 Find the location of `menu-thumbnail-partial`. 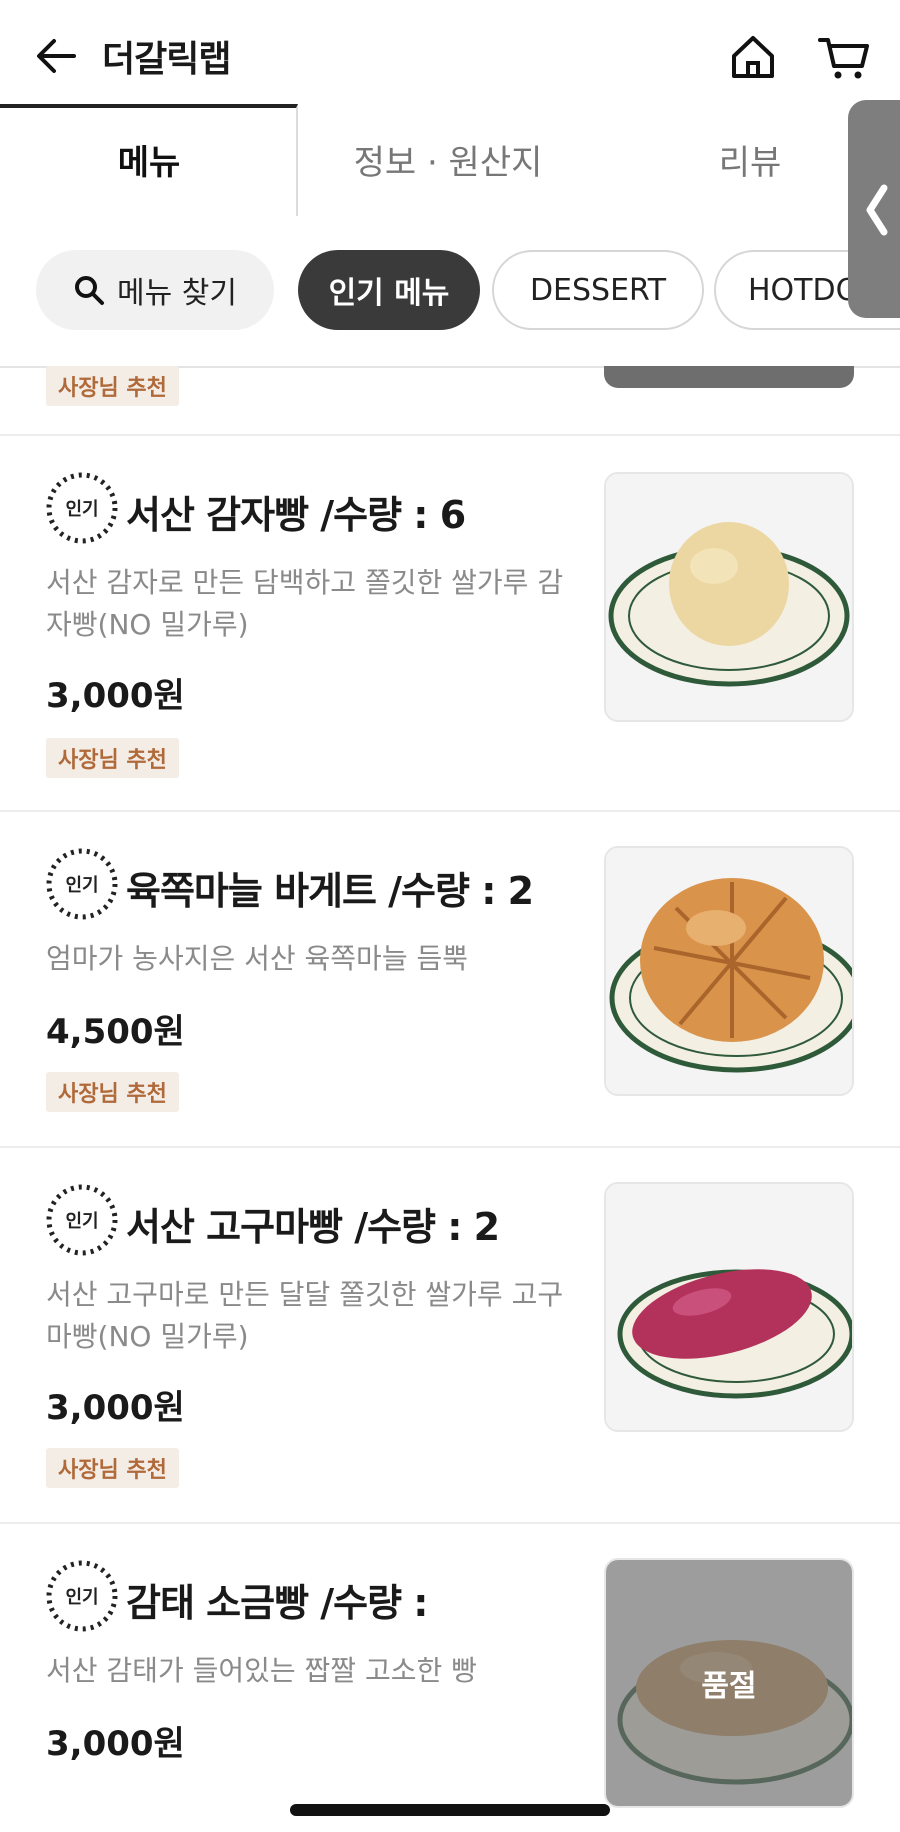

menu-thumbnail-partial is located at coordinates (729, 377).